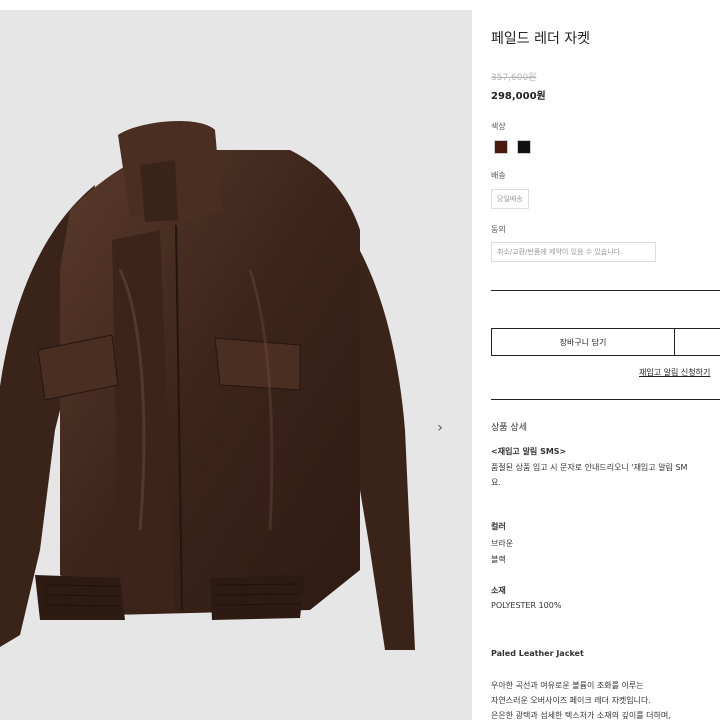 This screenshot has height=720, width=720. What do you see at coordinates (498, 559) in the screenshot?
I see `color-value-black: 블랙` at bounding box center [498, 559].